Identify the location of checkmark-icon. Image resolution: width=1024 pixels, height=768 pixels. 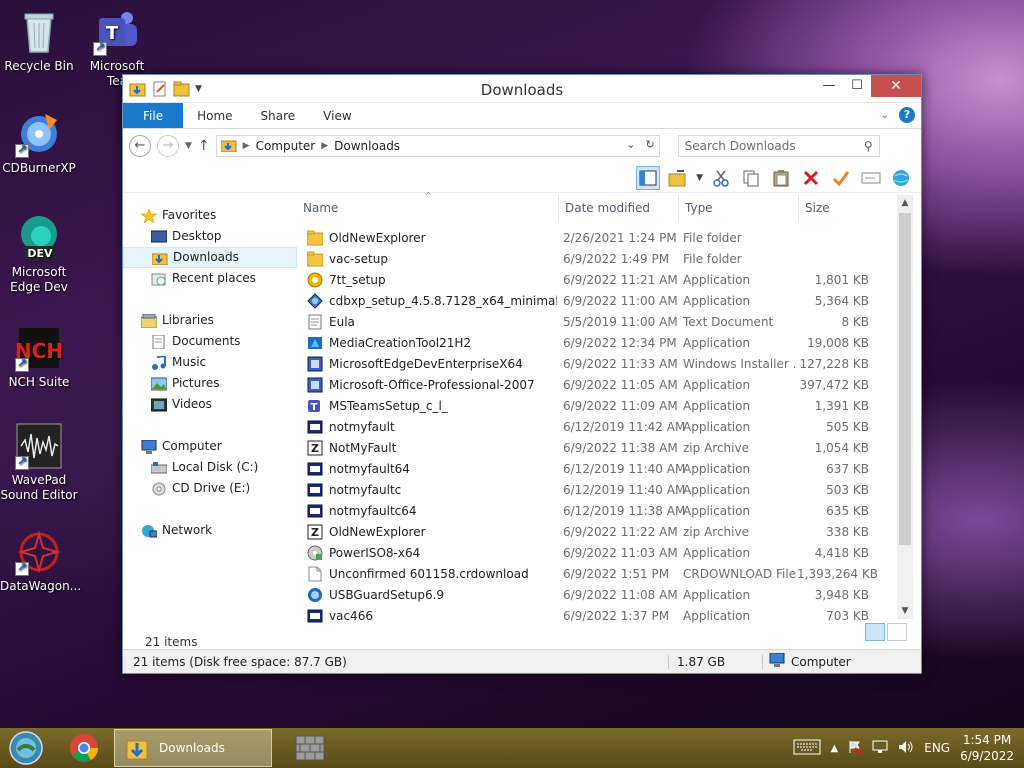
(841, 178).